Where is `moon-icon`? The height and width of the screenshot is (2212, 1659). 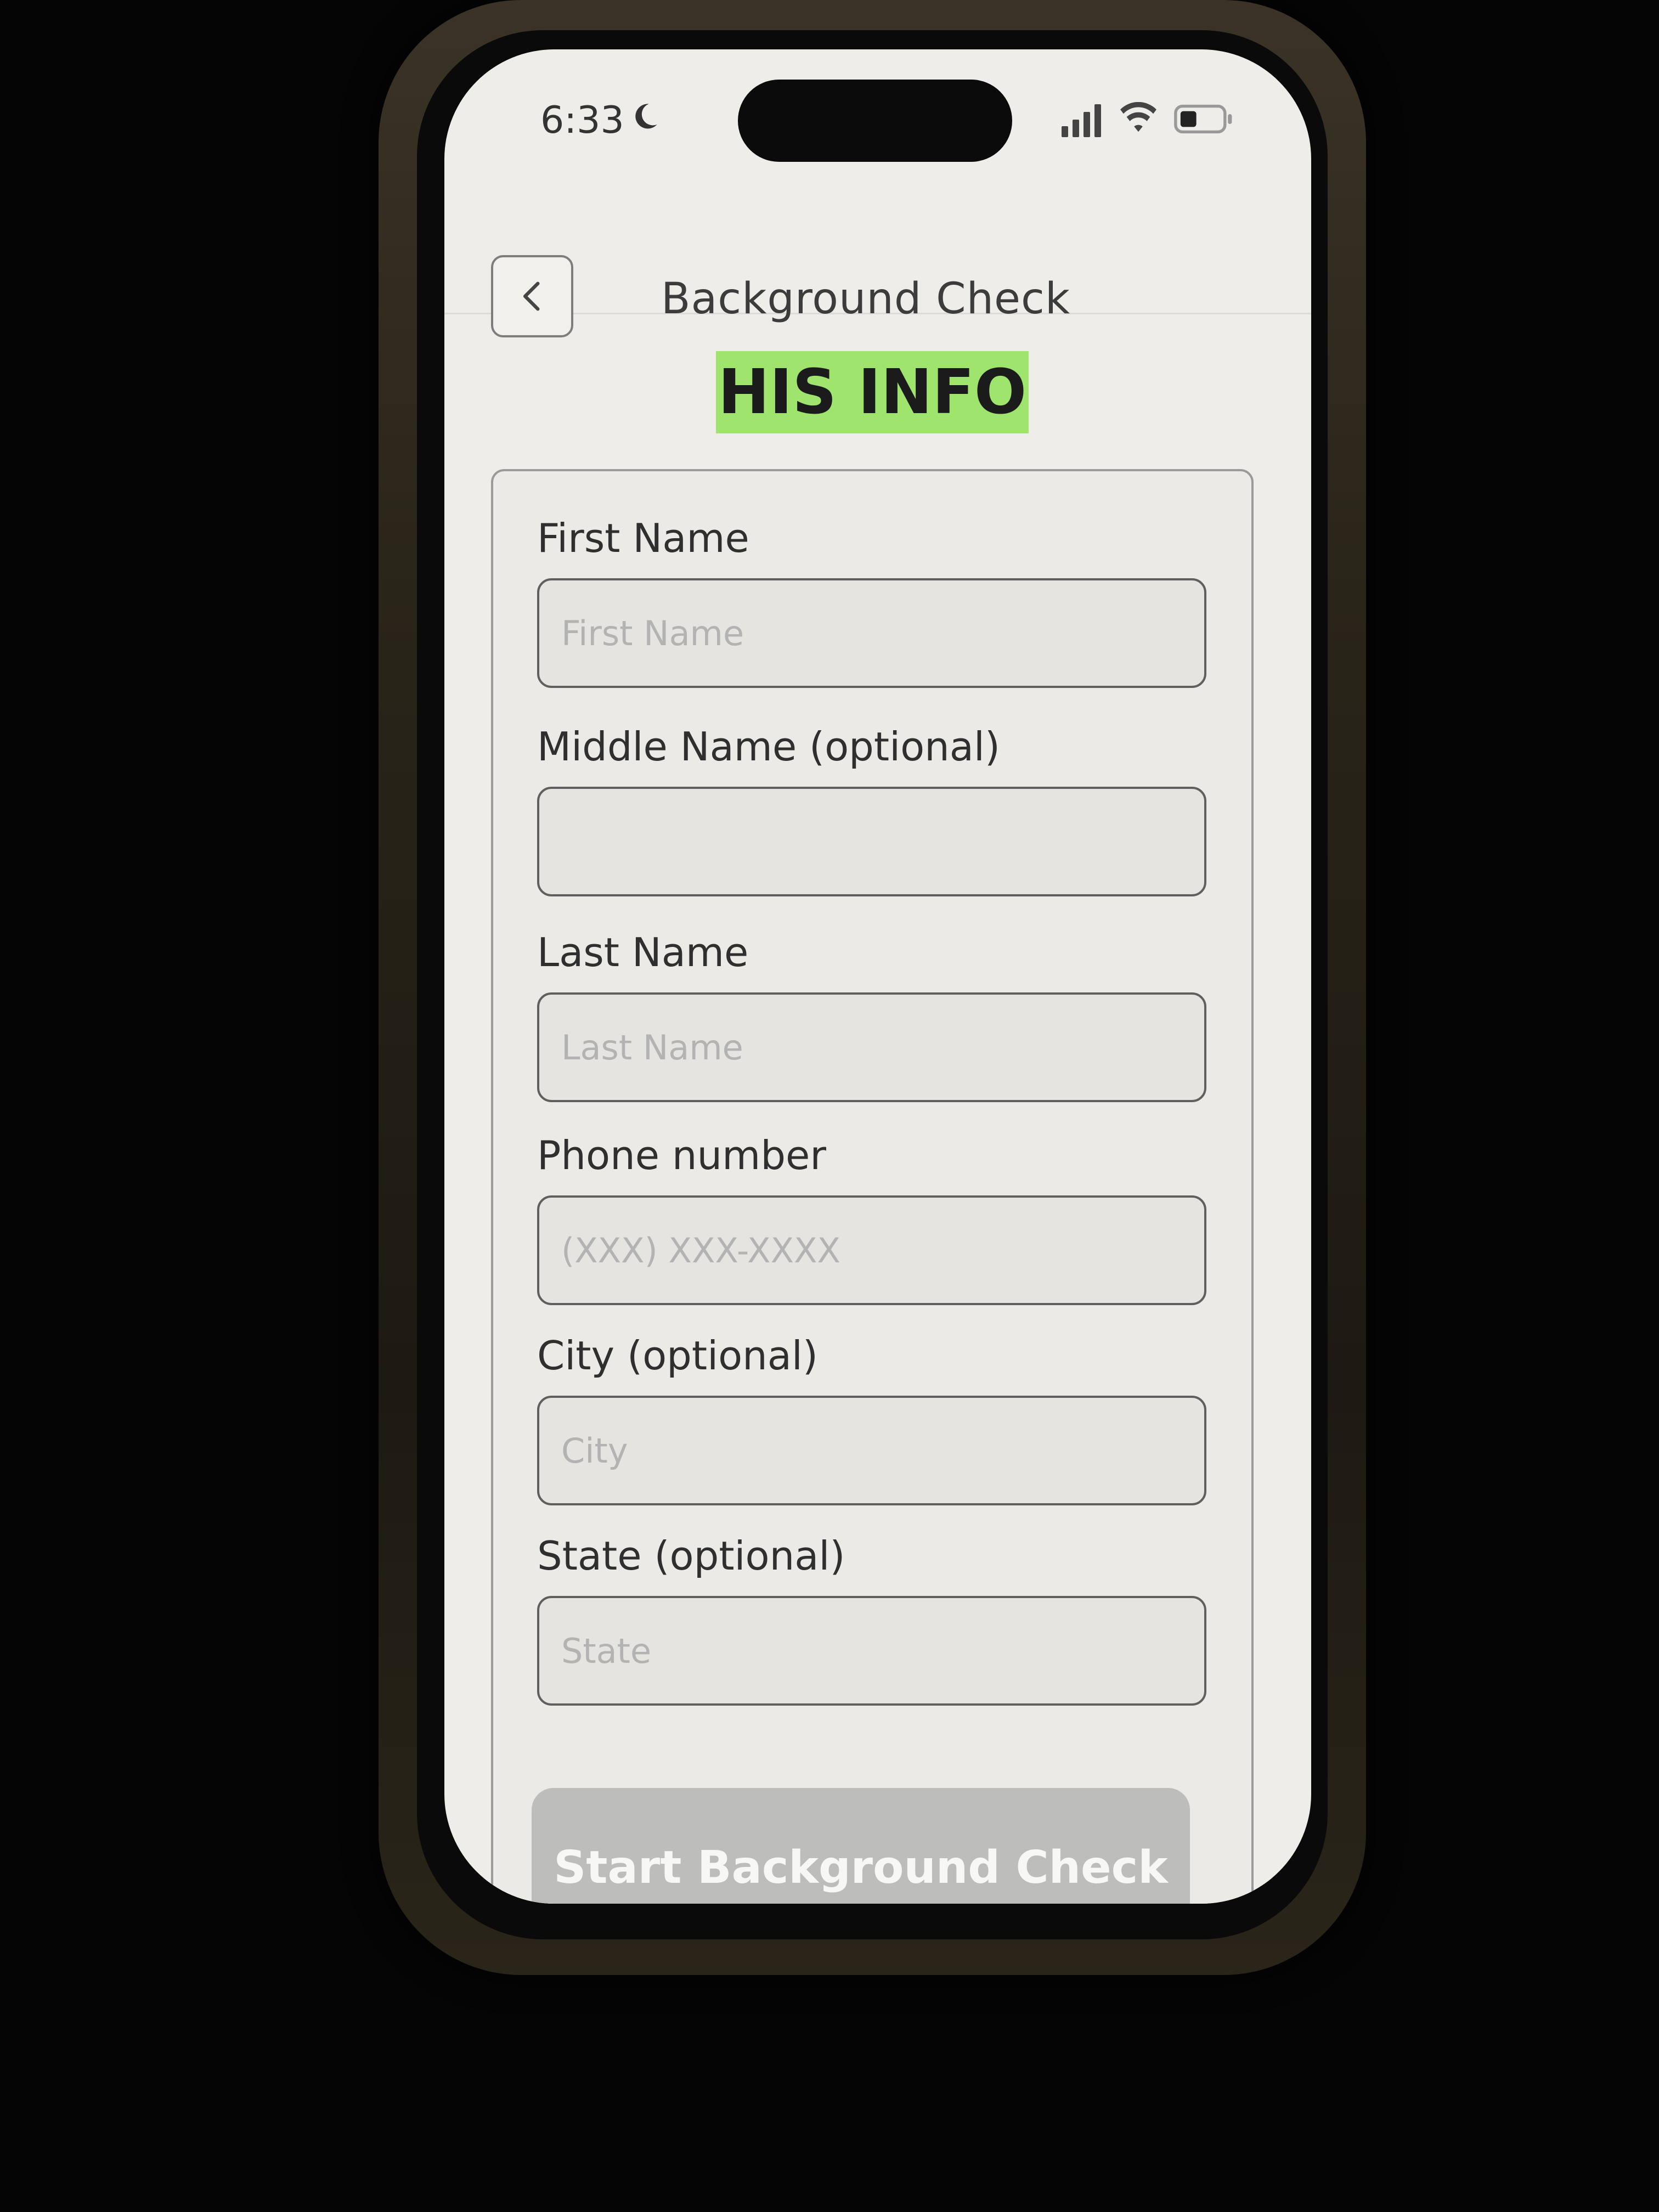 moon-icon is located at coordinates (646, 116).